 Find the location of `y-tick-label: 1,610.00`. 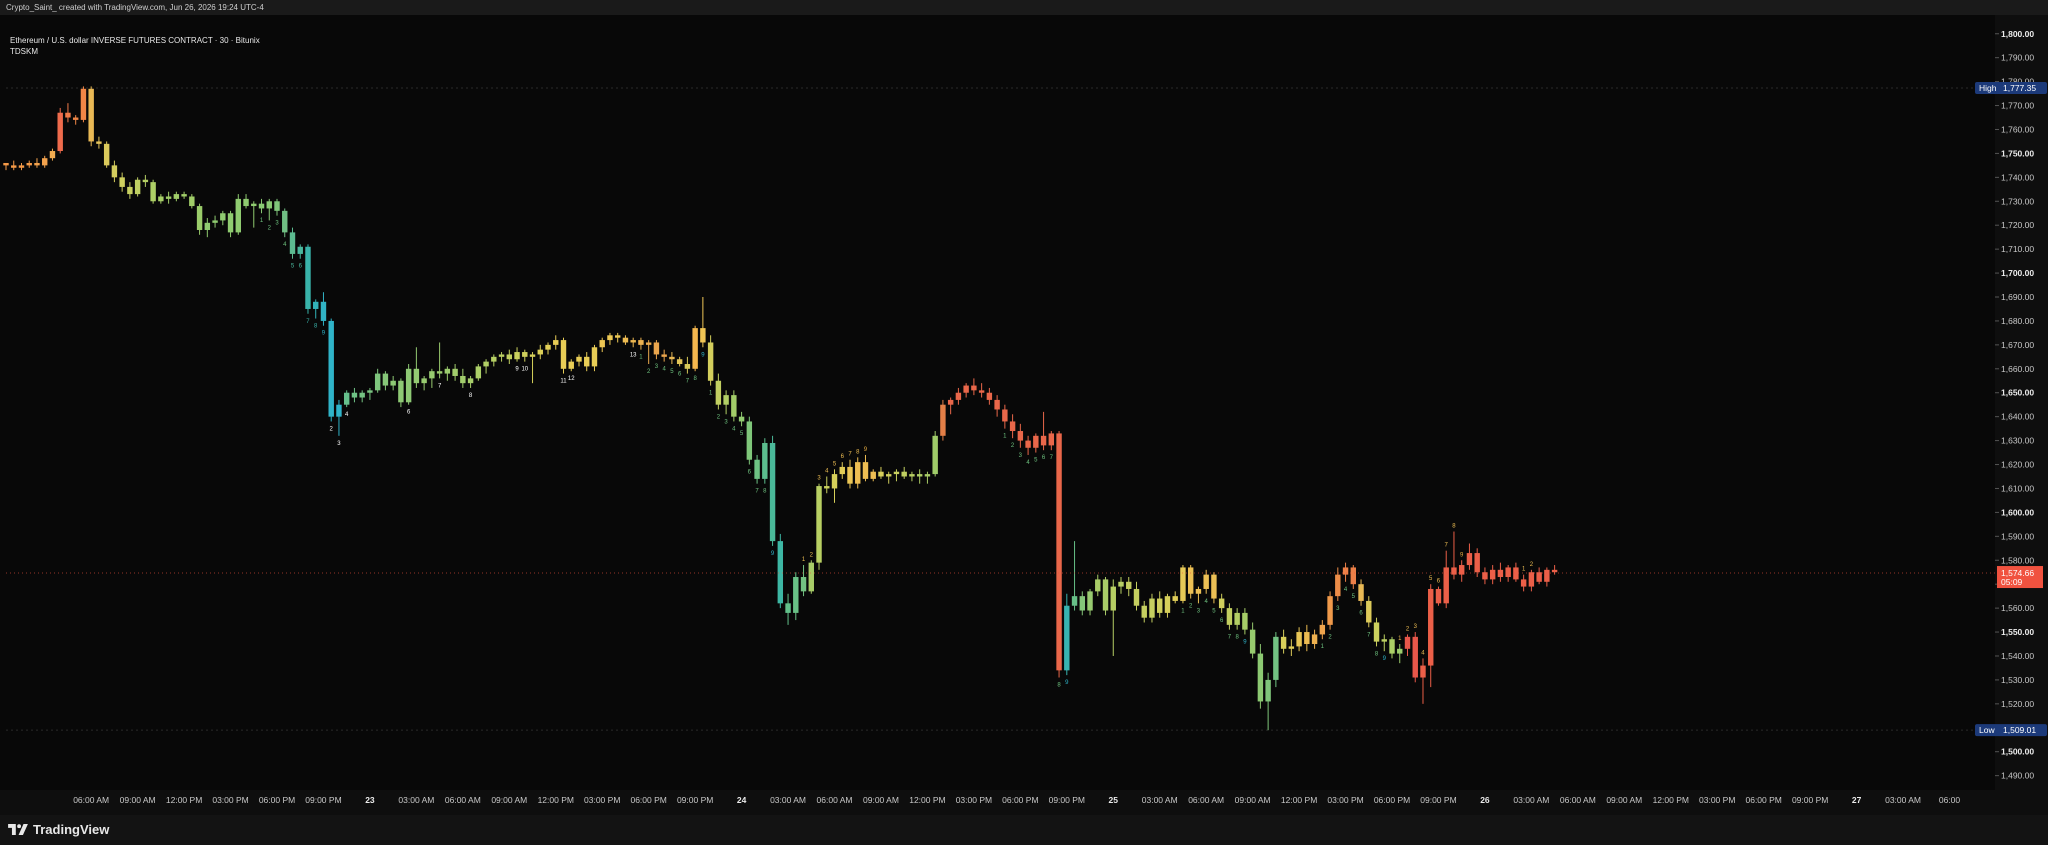

y-tick-label: 1,610.00 is located at coordinates (2017, 488).